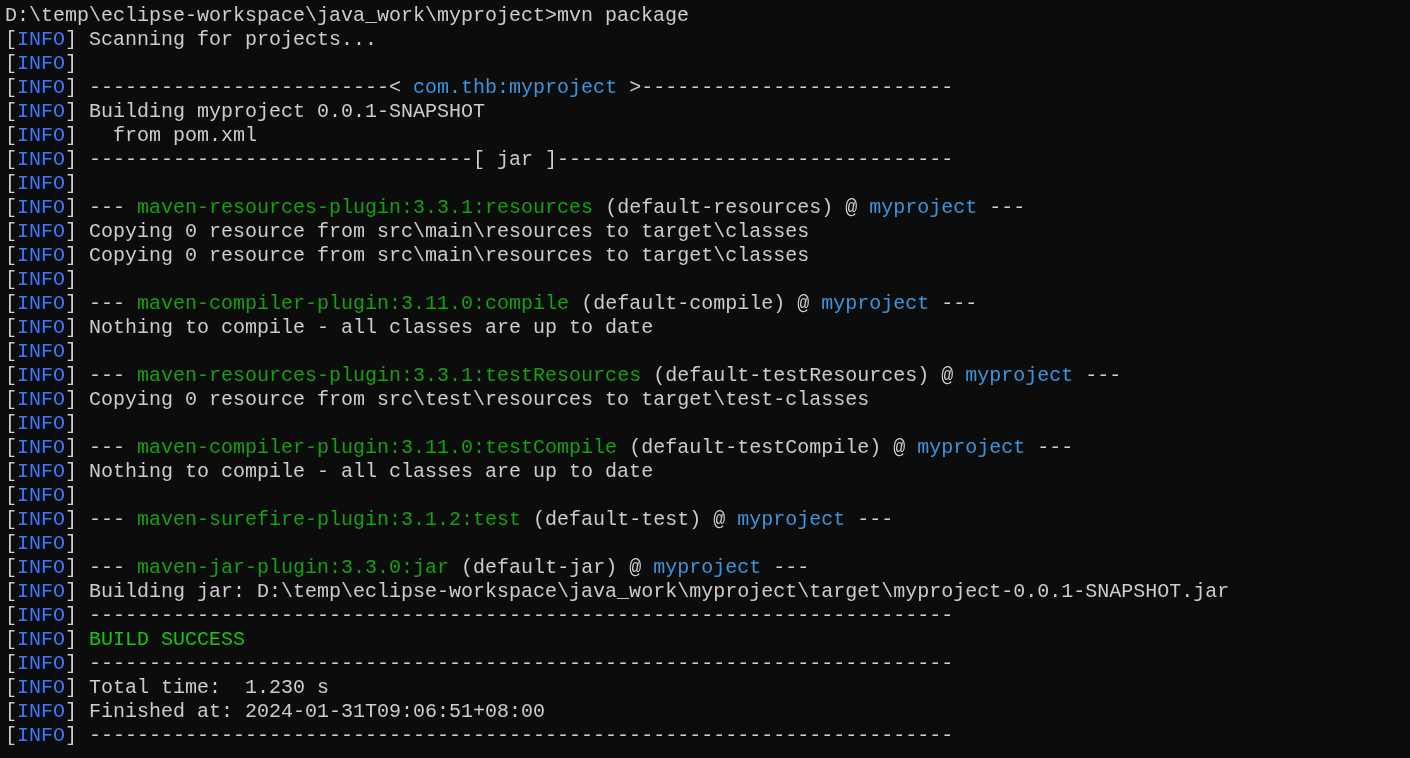  What do you see at coordinates (125, 640) in the screenshot?
I see `terminal-line: [INFO] BUILD SUCCESS` at bounding box center [125, 640].